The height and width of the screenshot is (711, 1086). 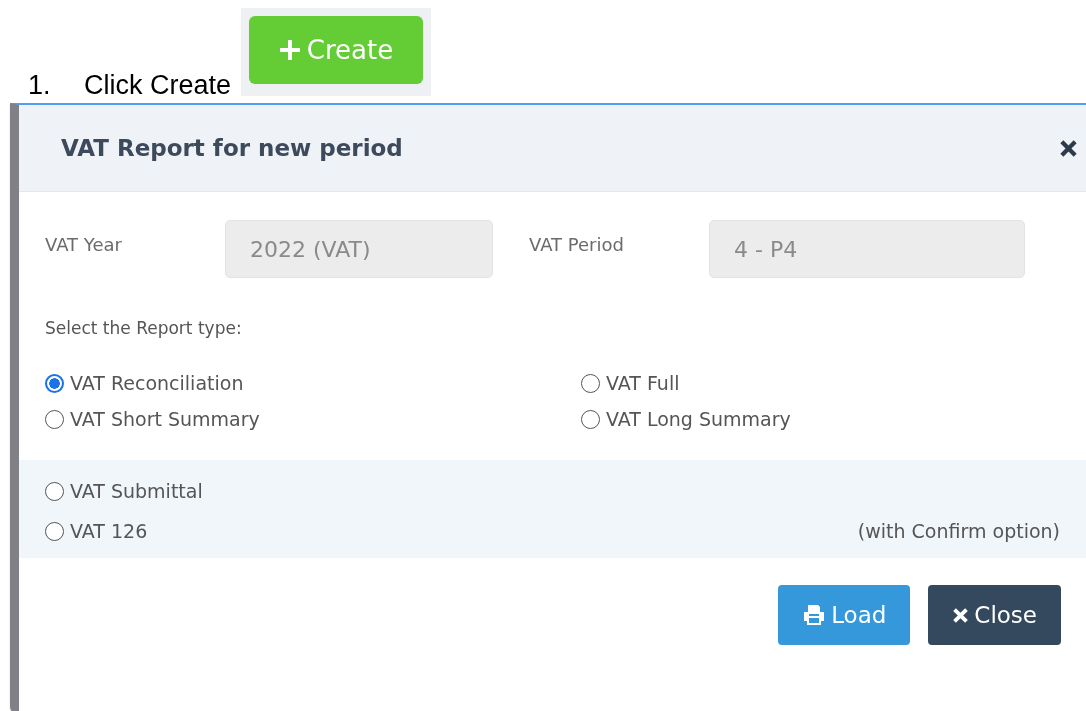 What do you see at coordinates (84, 245) in the screenshot?
I see `field-label: VAT Year` at bounding box center [84, 245].